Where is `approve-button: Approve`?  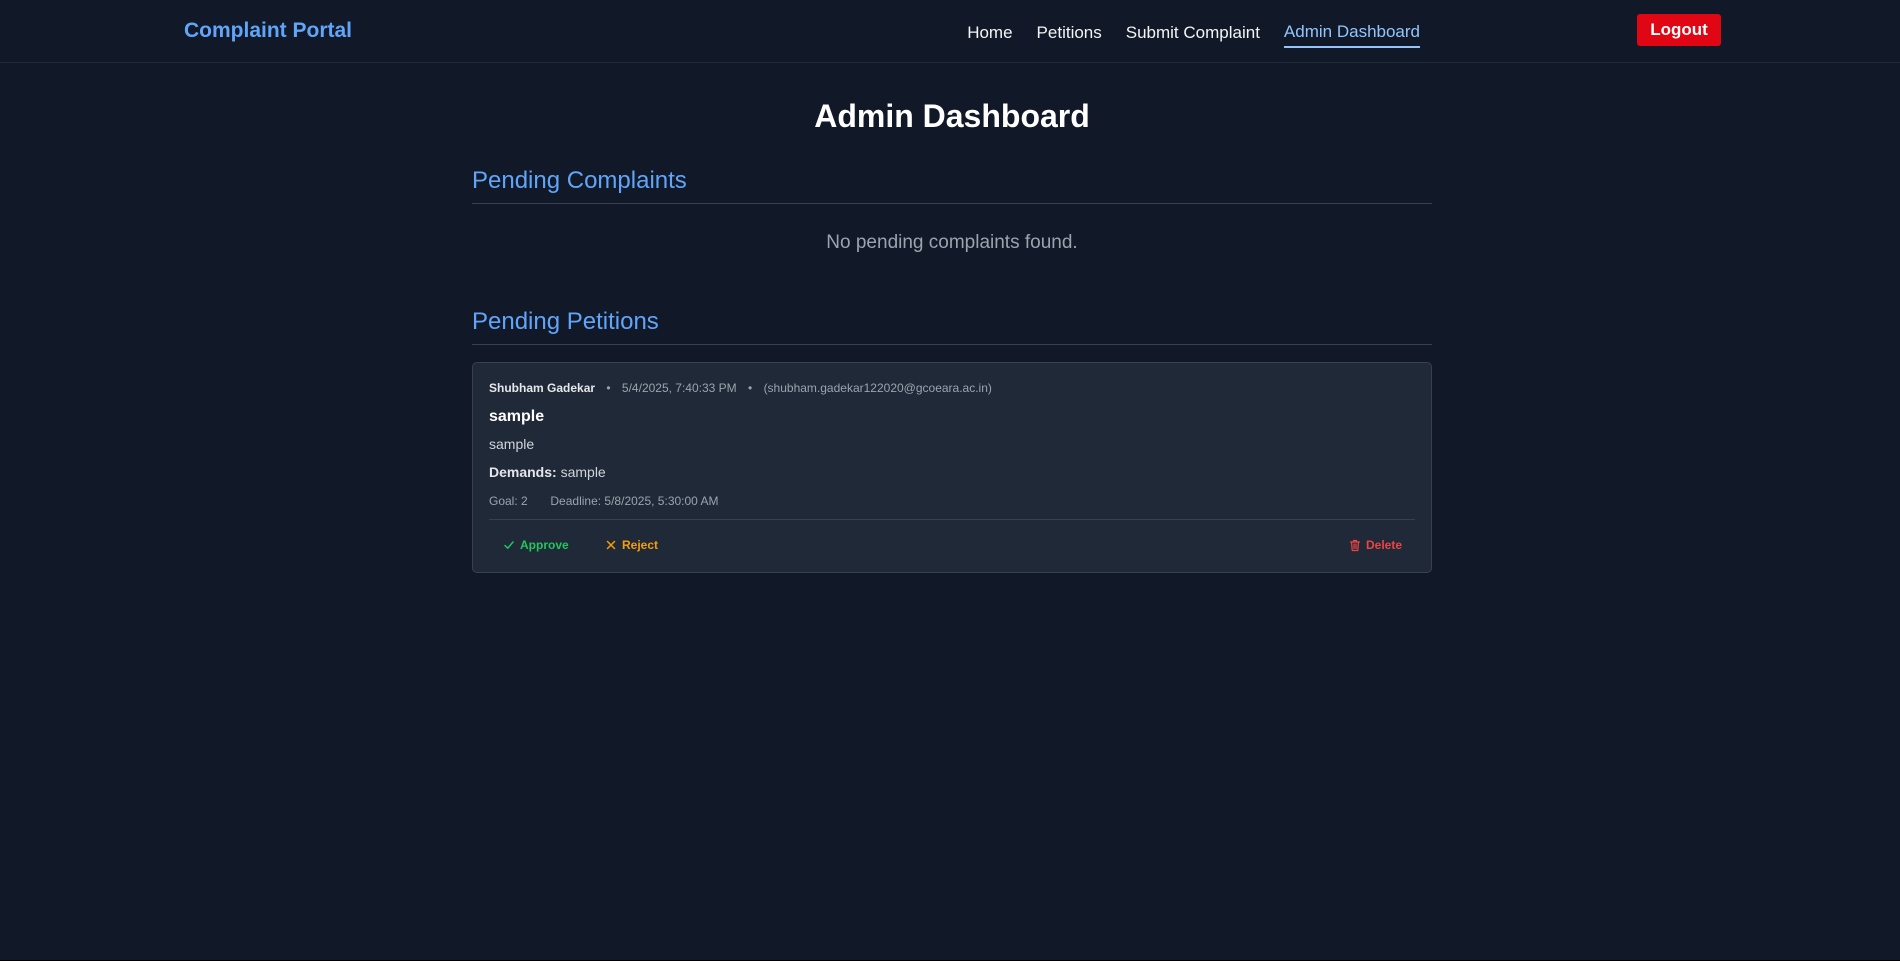 approve-button: Approve is located at coordinates (536, 545).